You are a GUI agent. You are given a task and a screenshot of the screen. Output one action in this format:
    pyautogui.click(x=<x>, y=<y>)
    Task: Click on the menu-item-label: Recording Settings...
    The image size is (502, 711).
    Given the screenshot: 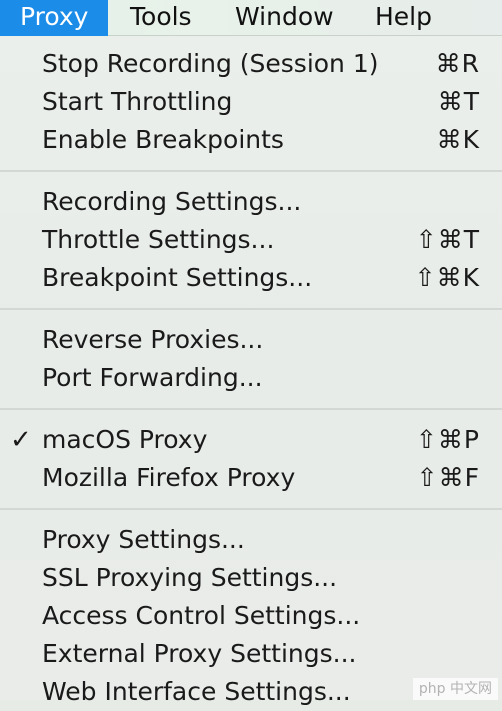 What is the action you would take?
    pyautogui.click(x=172, y=201)
    